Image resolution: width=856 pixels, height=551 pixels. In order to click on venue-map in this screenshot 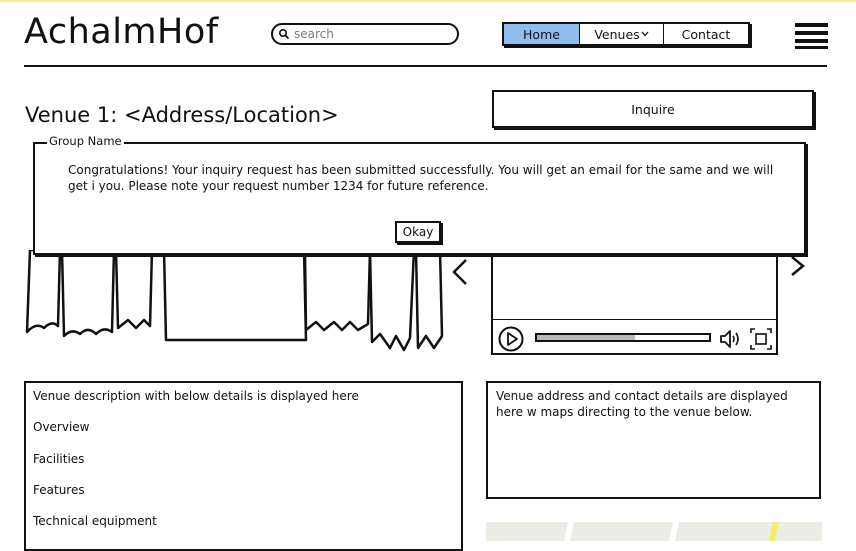, I will do `click(654, 531)`.